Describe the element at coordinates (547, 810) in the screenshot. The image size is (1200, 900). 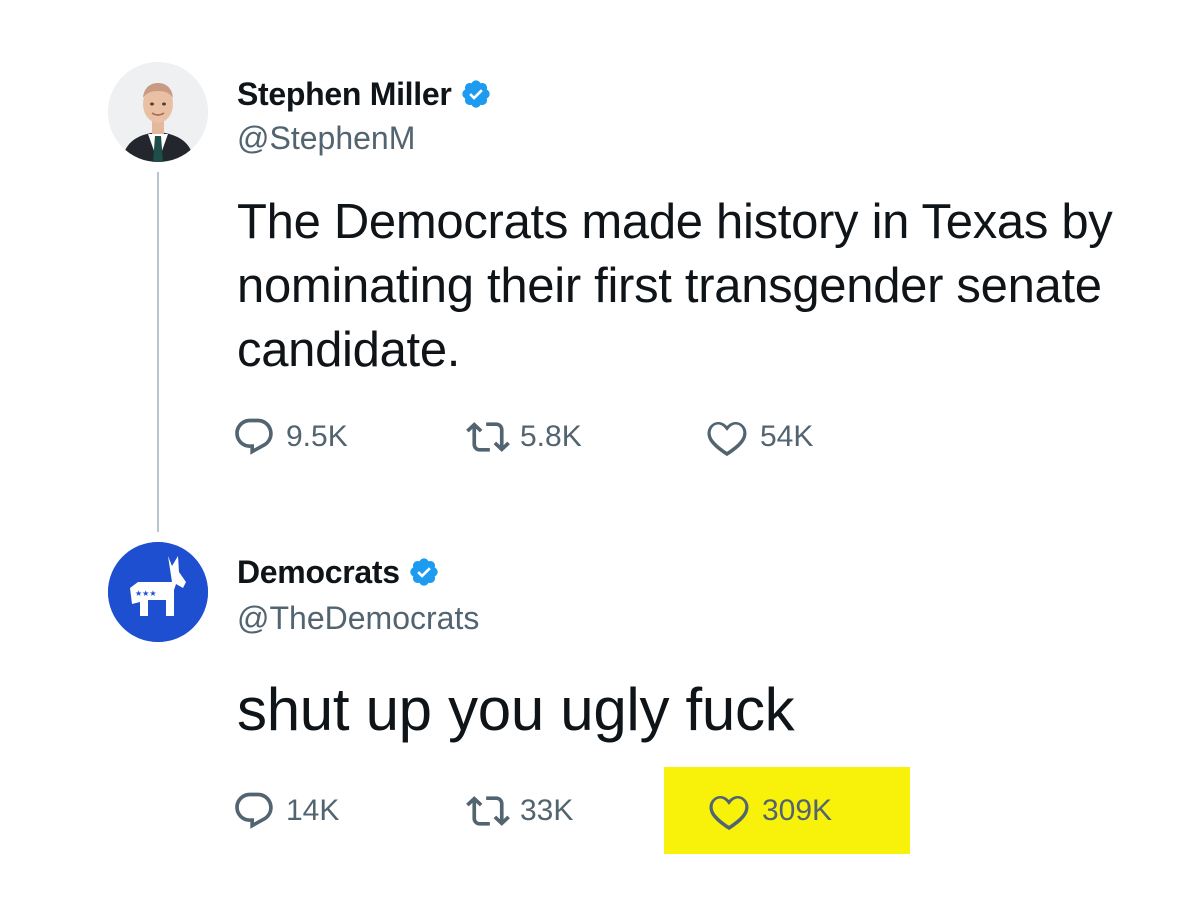
I see `retweet-count: 33K` at that location.